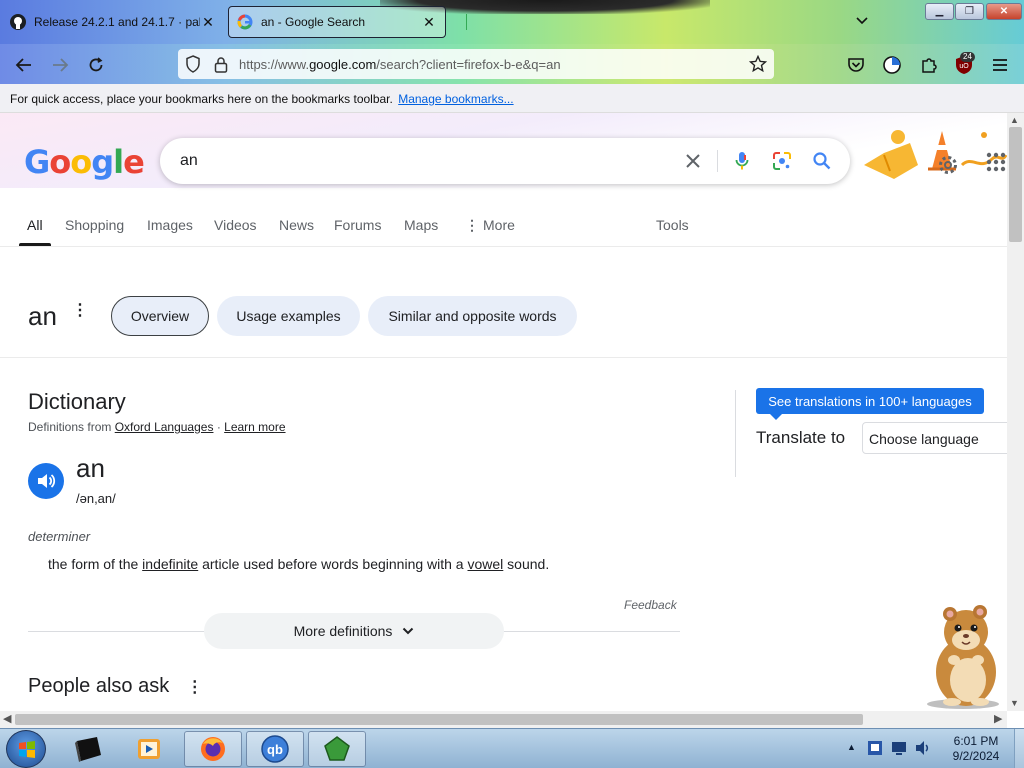 This screenshot has height=768, width=1024. I want to click on chevron-down-icon, so click(408, 631).